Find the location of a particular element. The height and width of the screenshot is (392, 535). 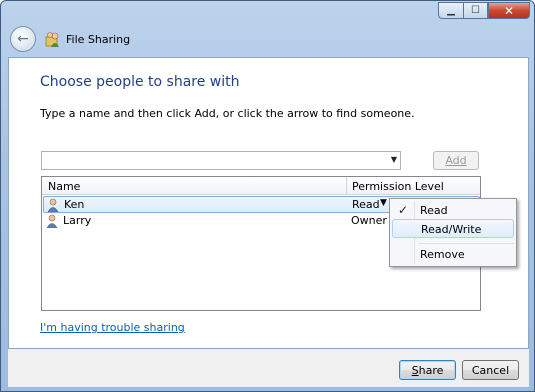

column-header-permission: Permission Level is located at coordinates (398, 186).